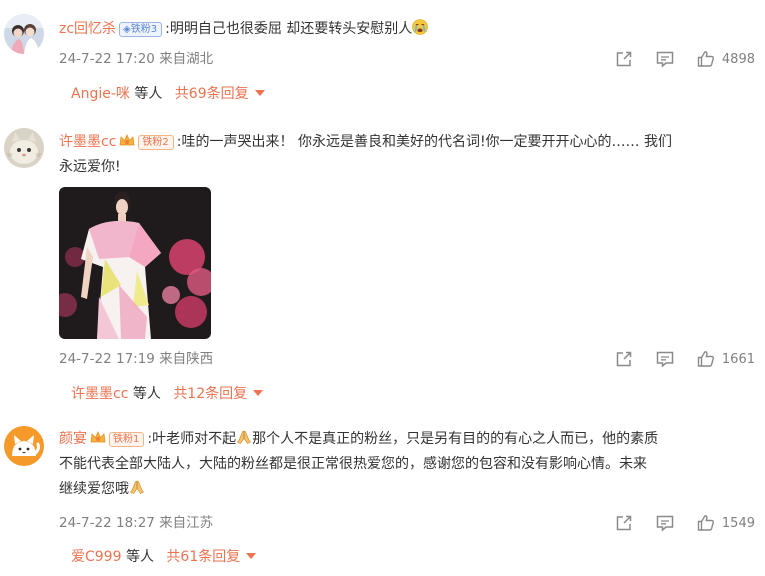 The height and width of the screenshot is (576, 765). What do you see at coordinates (73, 439) in the screenshot?
I see `comment-username: 颜宴` at bounding box center [73, 439].